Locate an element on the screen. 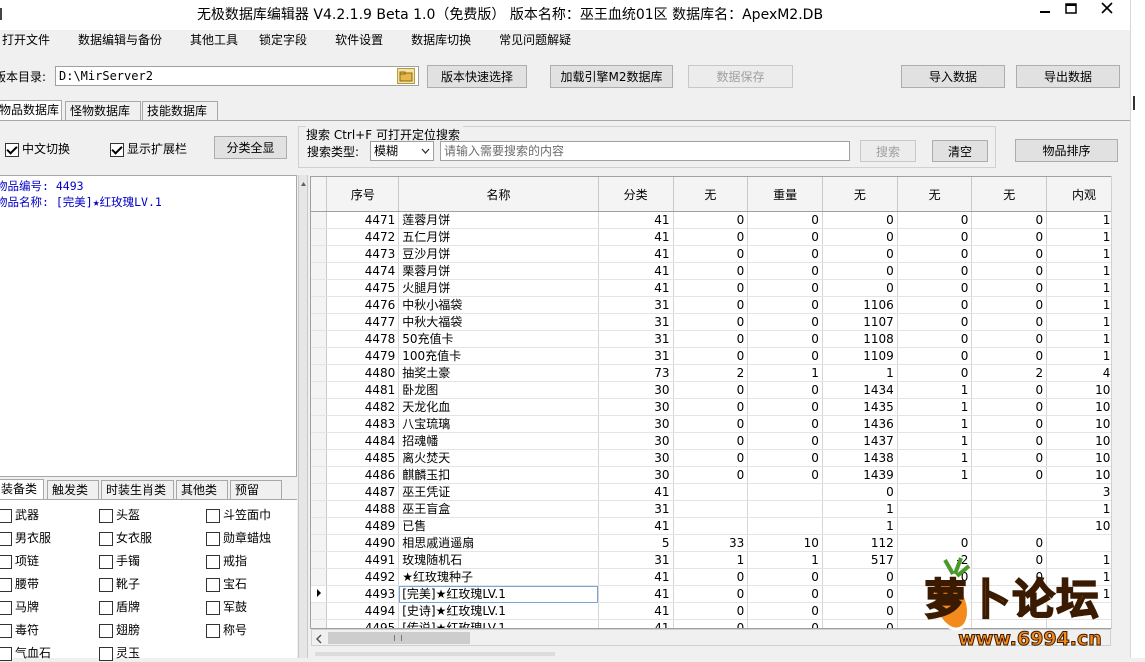  table-cell: 1438 is located at coordinates (860, 458).